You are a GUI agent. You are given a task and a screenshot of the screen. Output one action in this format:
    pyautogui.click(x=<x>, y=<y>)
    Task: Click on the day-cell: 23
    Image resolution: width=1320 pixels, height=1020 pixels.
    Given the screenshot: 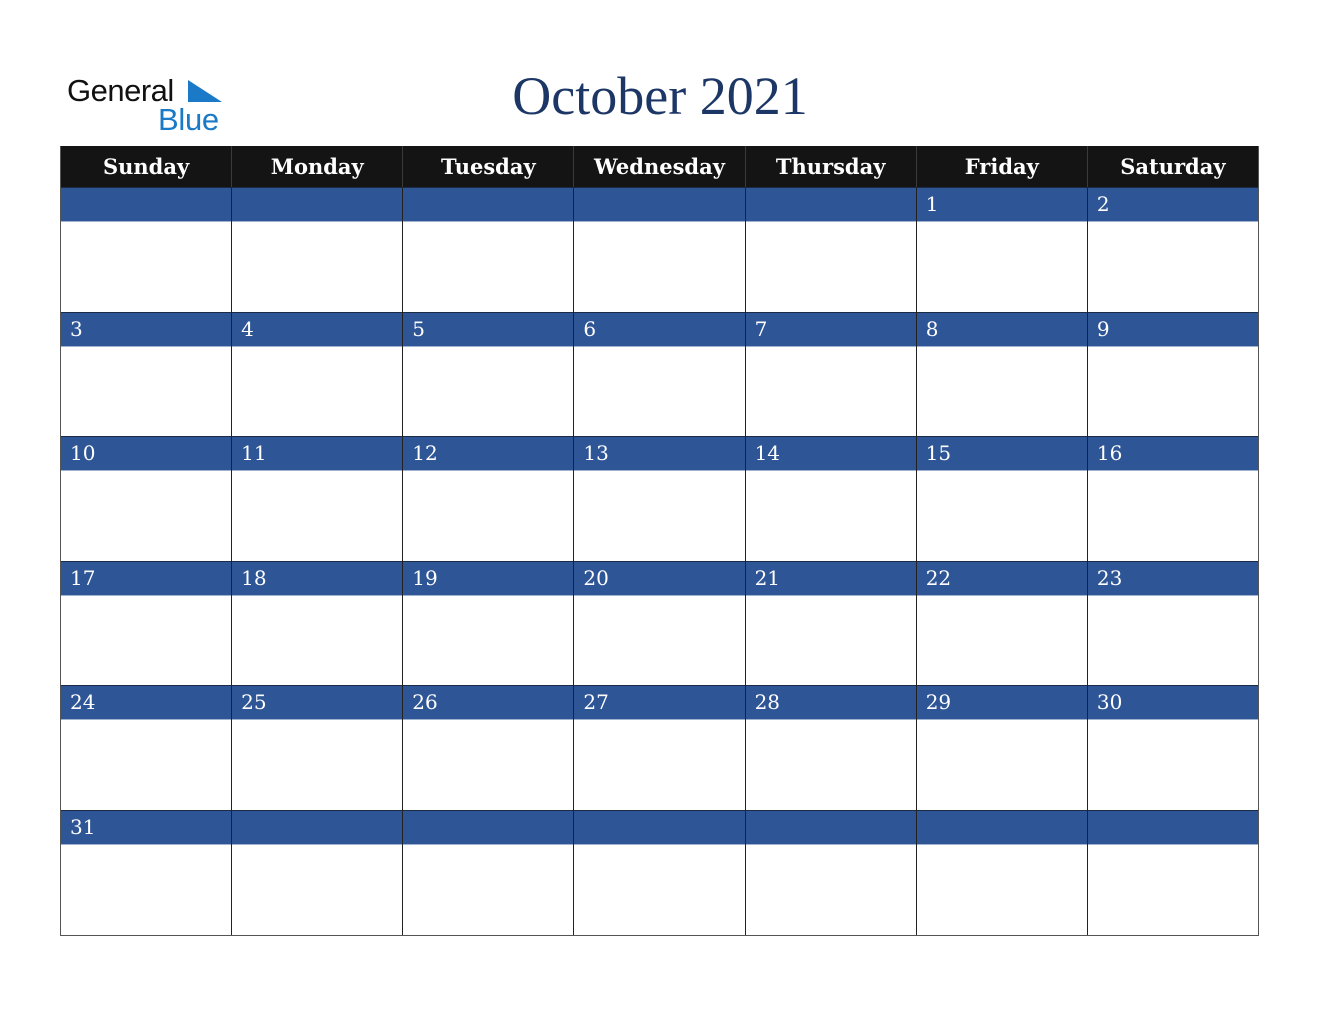 What is the action you would take?
    pyautogui.click(x=1172, y=623)
    